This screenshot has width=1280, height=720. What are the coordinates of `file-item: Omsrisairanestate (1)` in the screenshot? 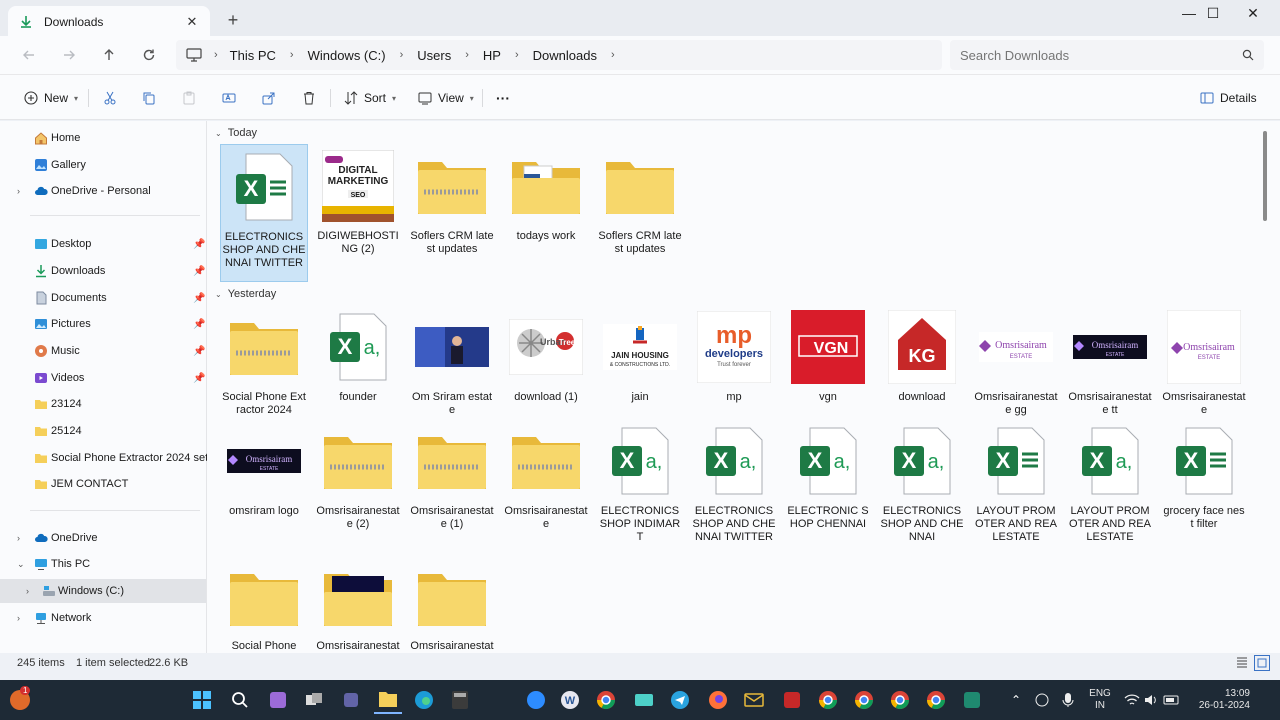 It's located at (452, 488).